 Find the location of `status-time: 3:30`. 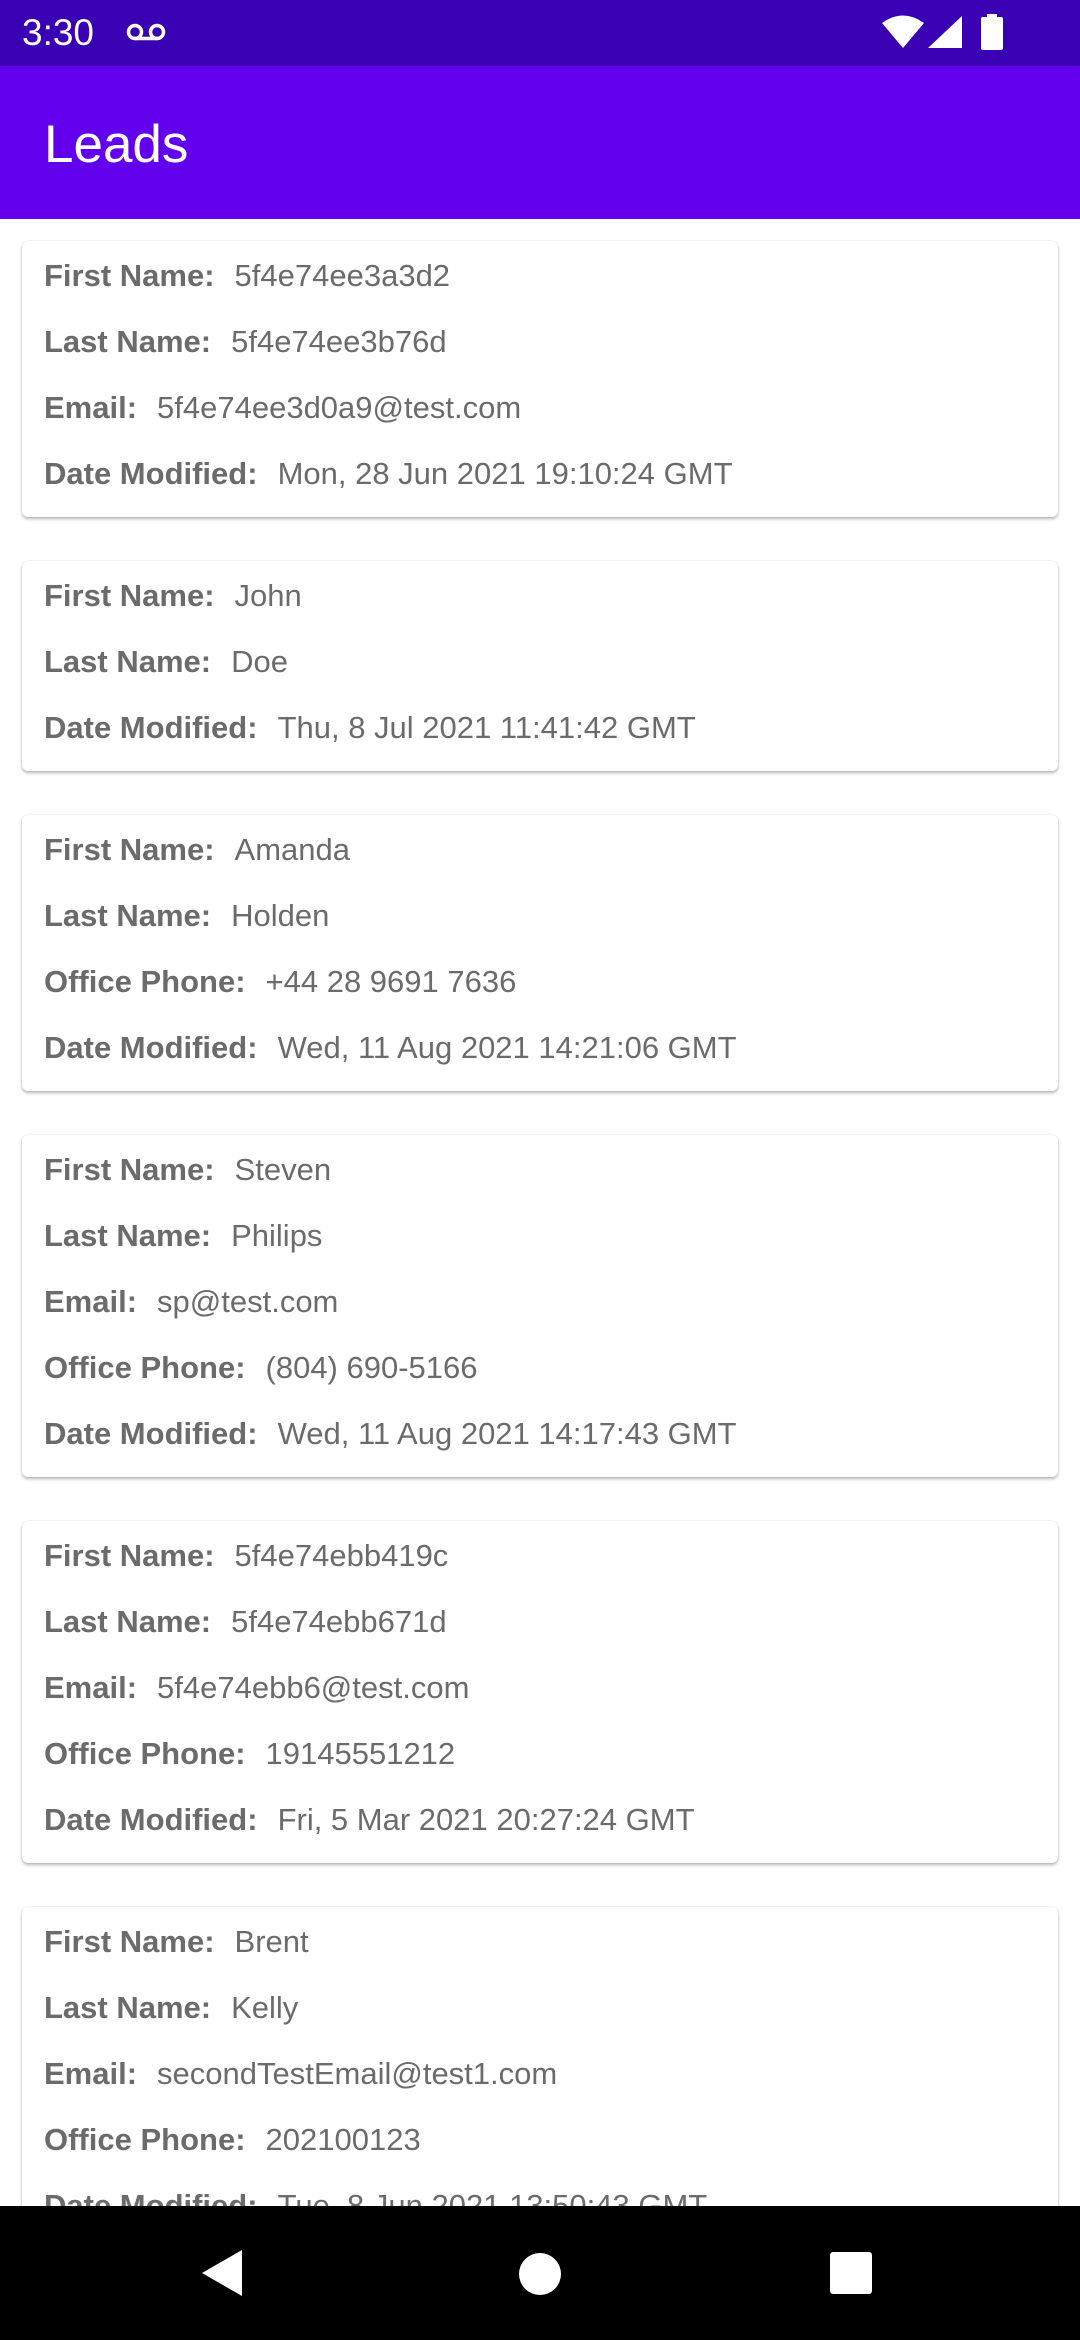

status-time: 3:30 is located at coordinates (58, 32).